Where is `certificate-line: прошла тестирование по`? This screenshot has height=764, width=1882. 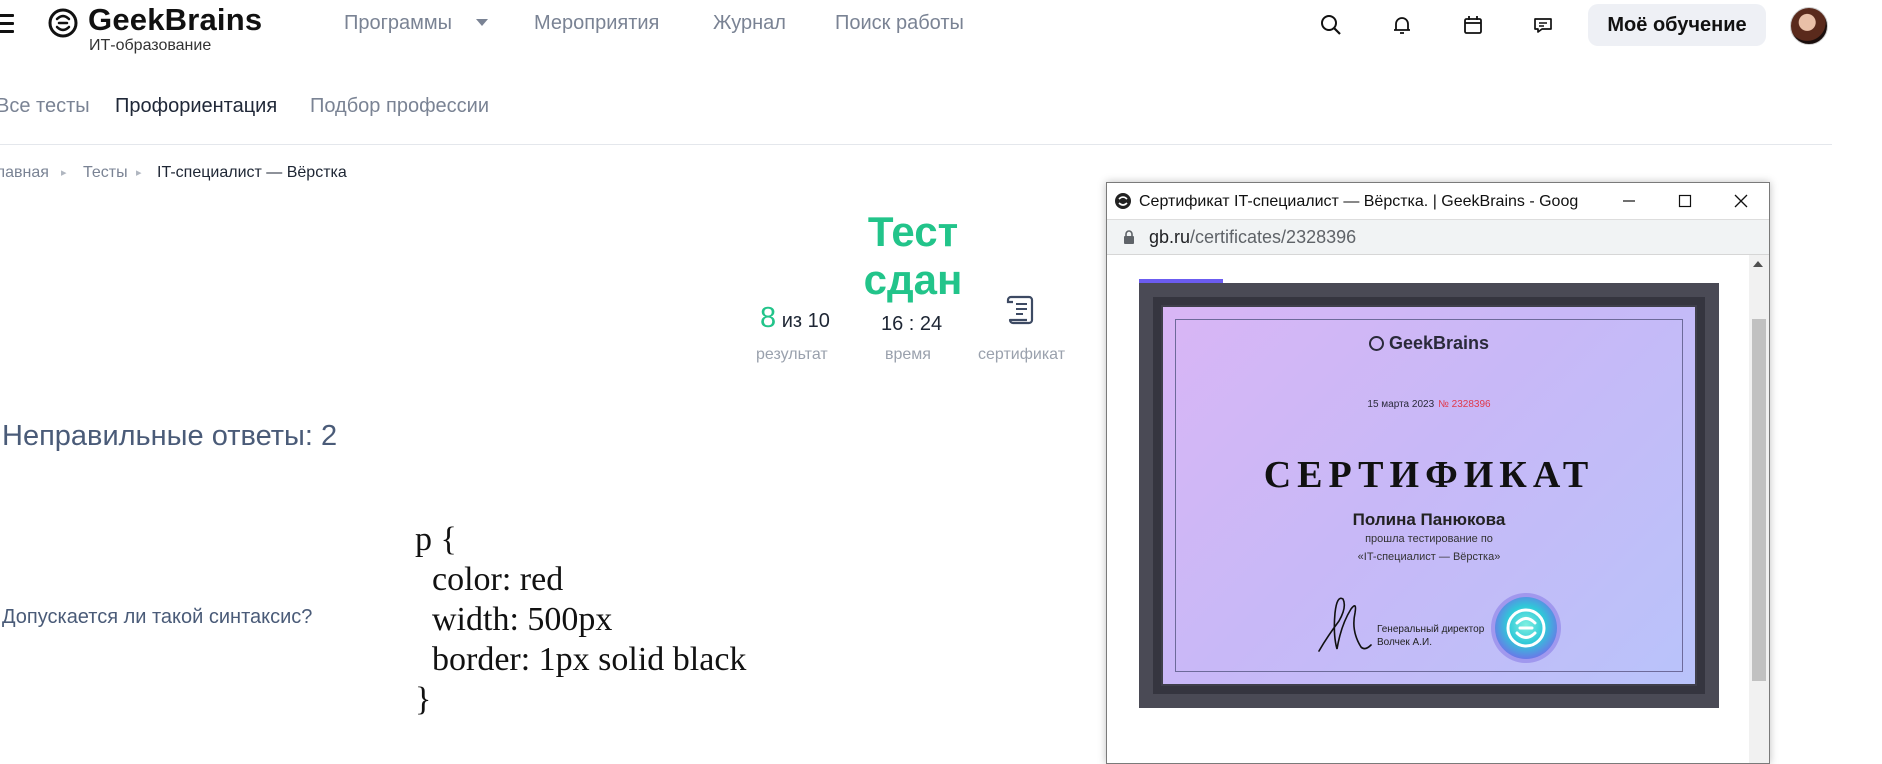 certificate-line: прошла тестирование по is located at coordinates (1429, 539).